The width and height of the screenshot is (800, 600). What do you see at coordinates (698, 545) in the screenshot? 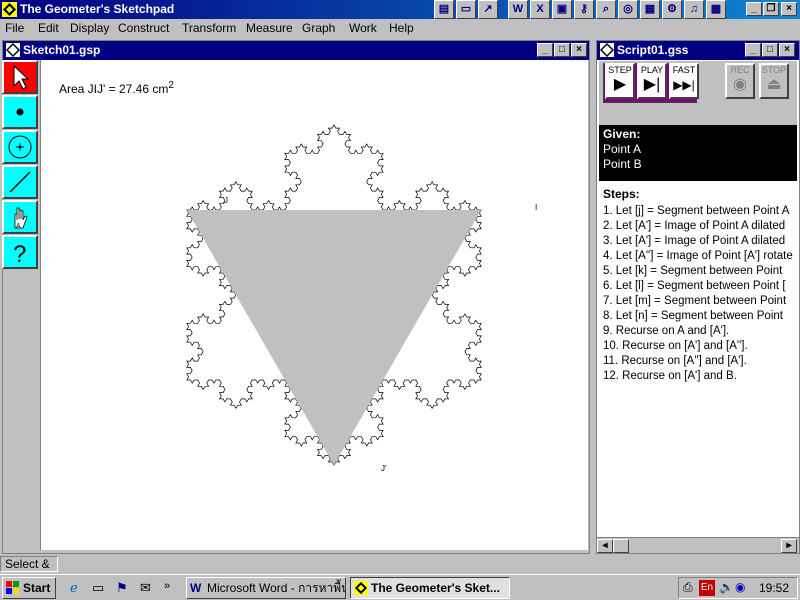
I see `script-horizontal-scrollbar: ◂ ▸` at bounding box center [698, 545].